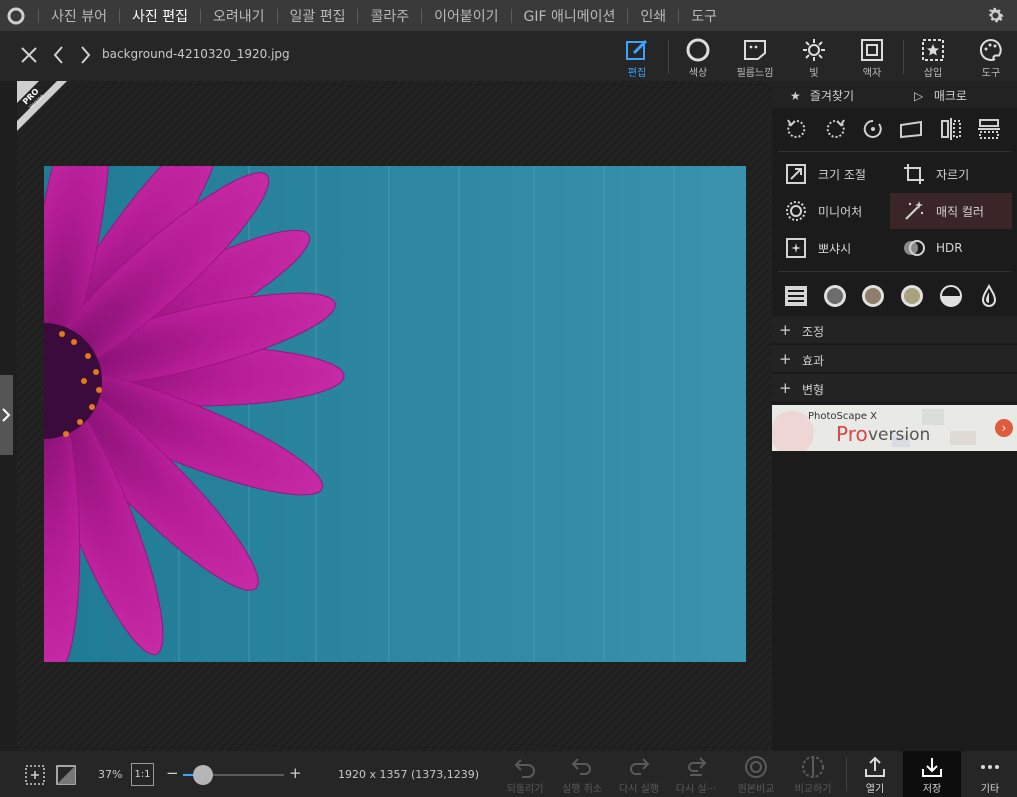  What do you see at coordinates (35, 775) in the screenshot?
I see `selection-icon` at bounding box center [35, 775].